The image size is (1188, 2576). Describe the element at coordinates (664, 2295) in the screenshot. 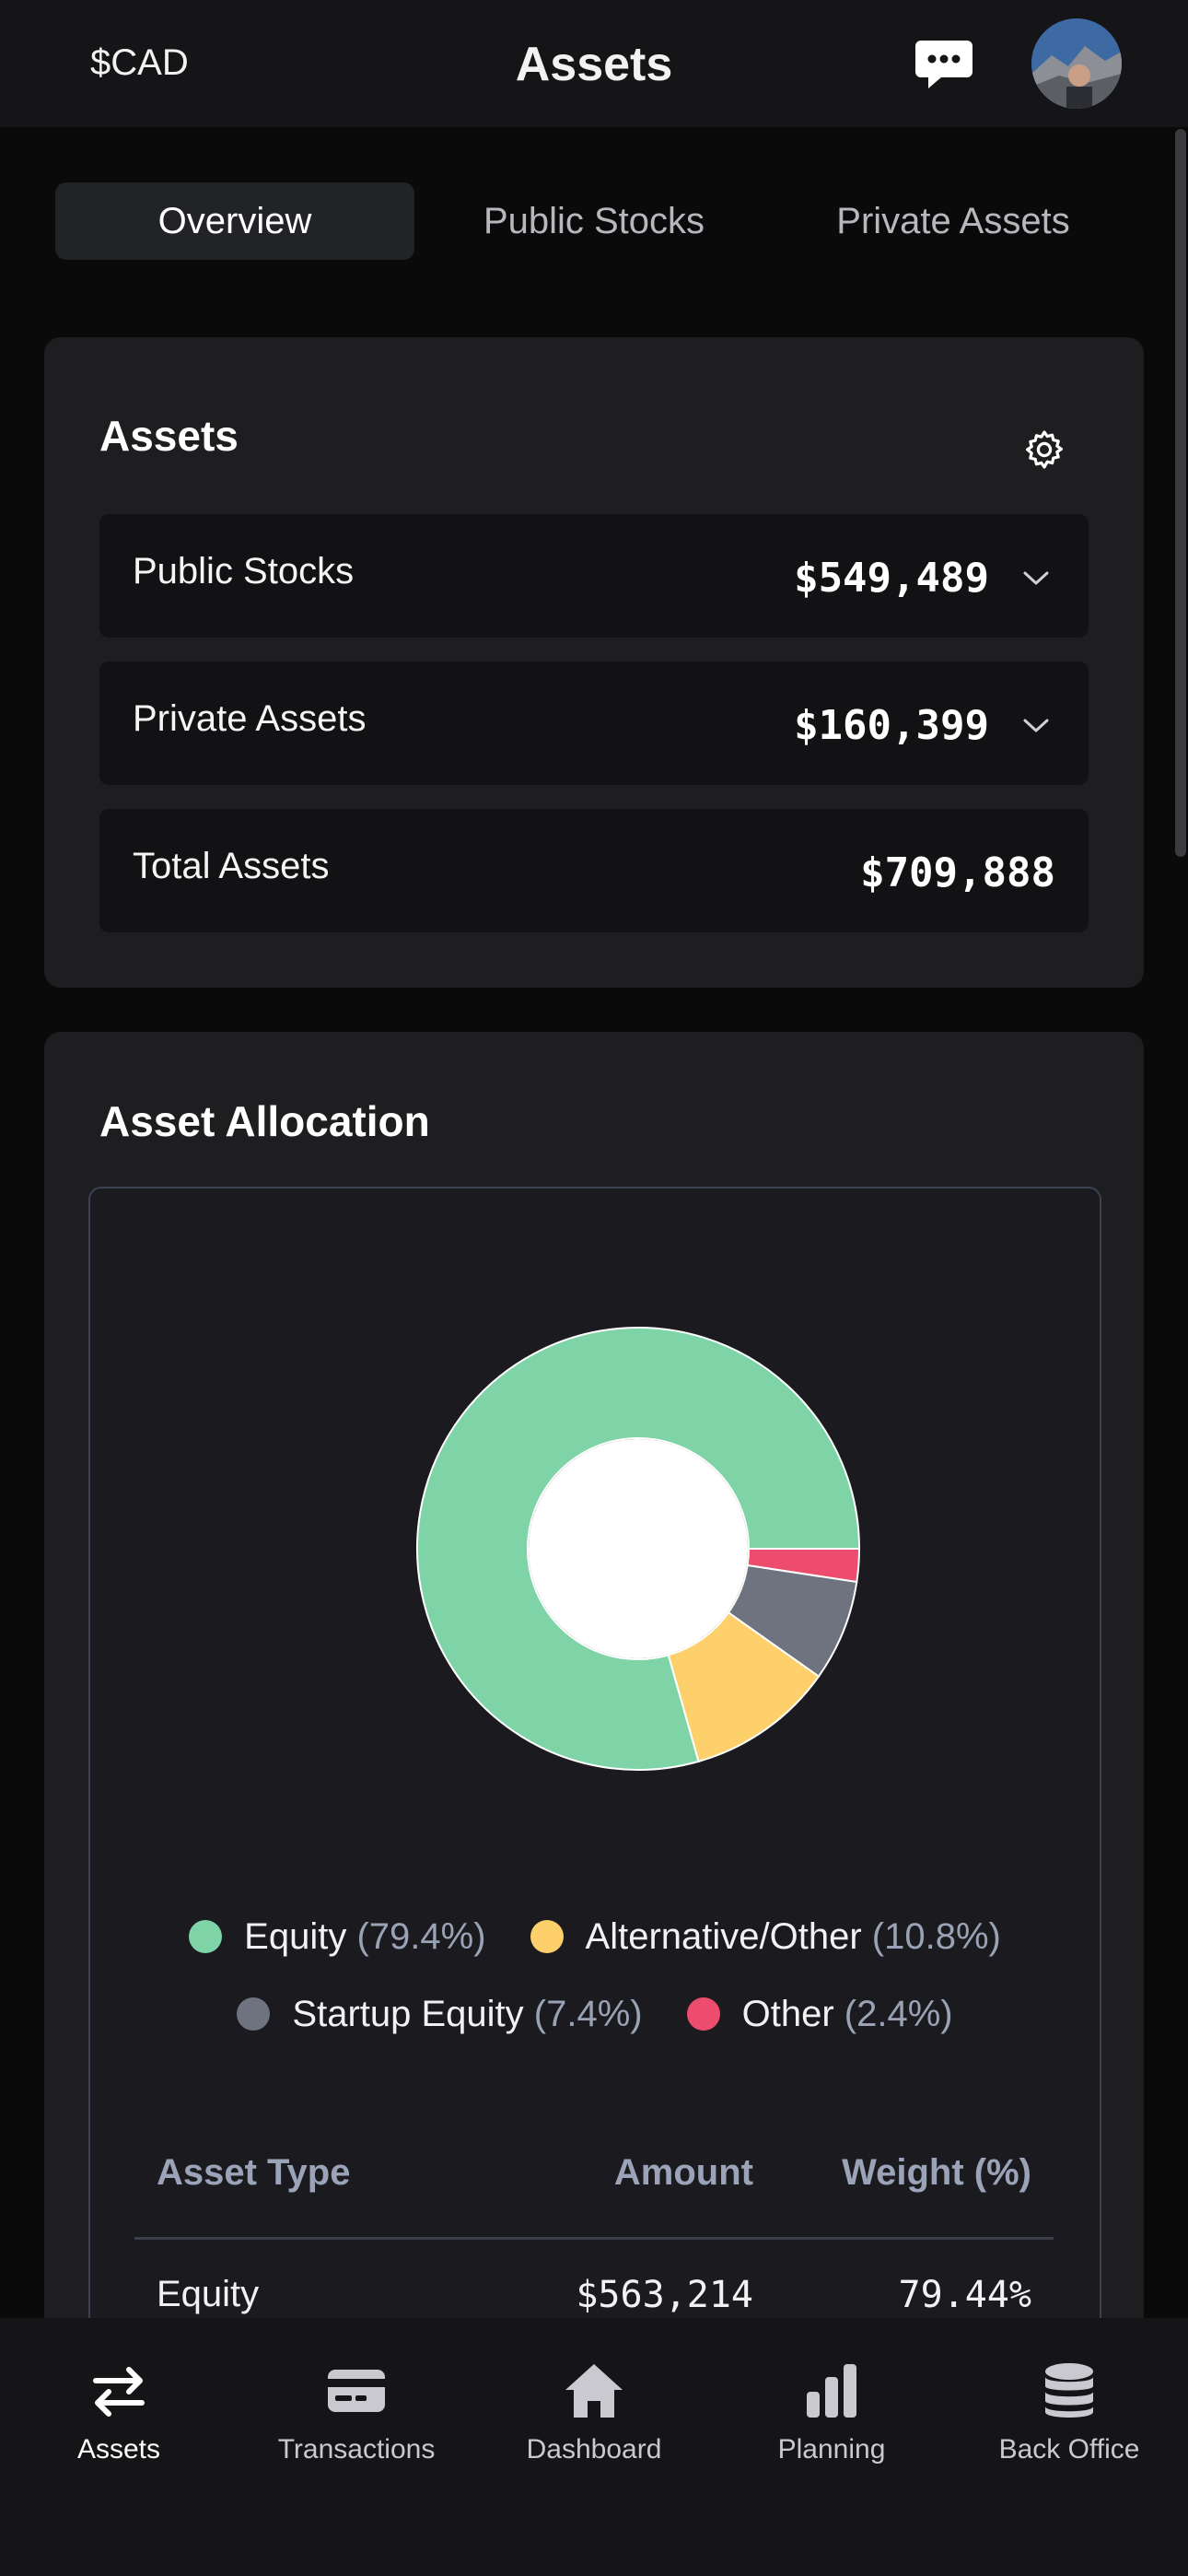

I see `table-cell-amount: $563,214` at that location.